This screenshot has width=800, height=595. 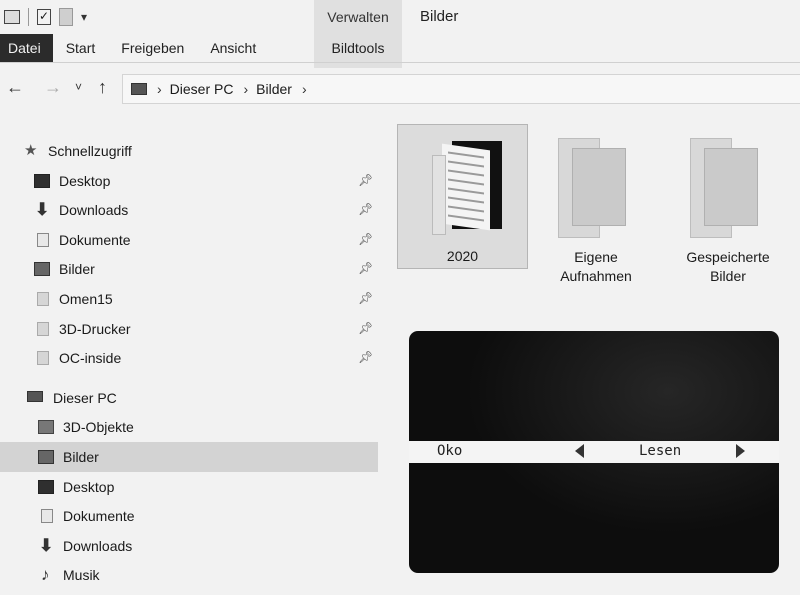 What do you see at coordinates (233, 48) in the screenshot?
I see `tab-view: Ansicht` at bounding box center [233, 48].